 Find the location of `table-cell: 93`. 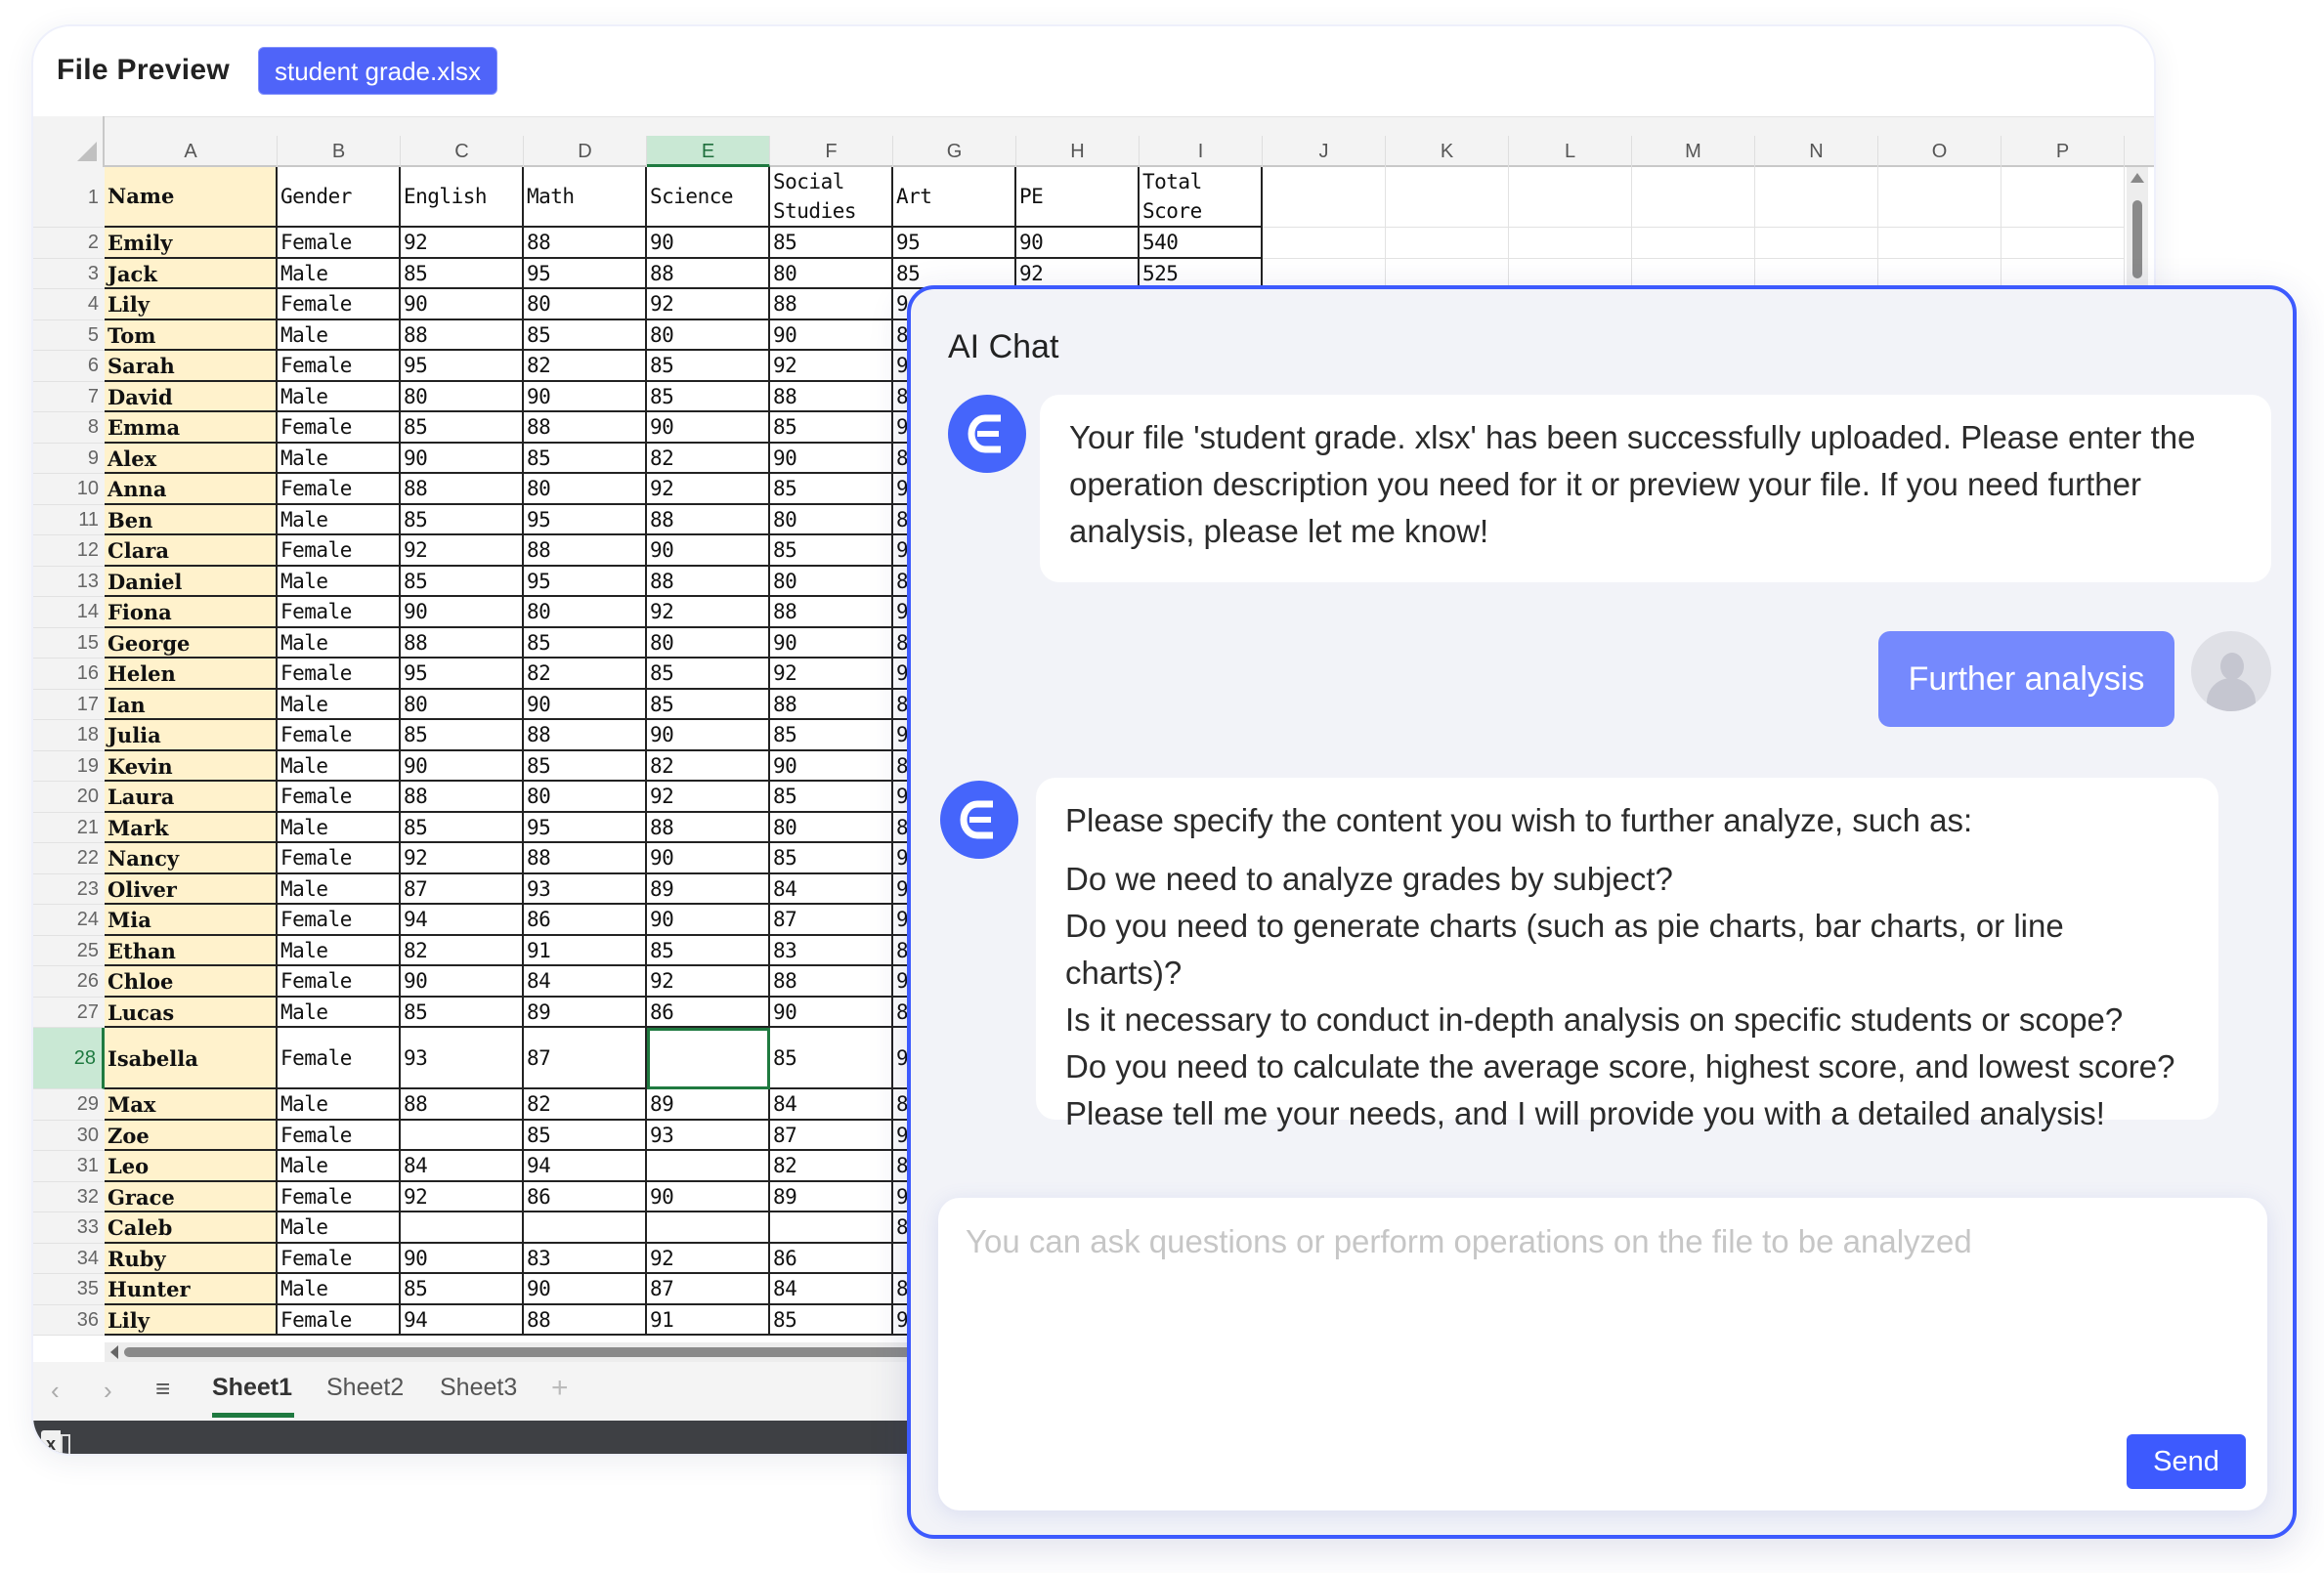

table-cell: 93 is located at coordinates (462, 1058).